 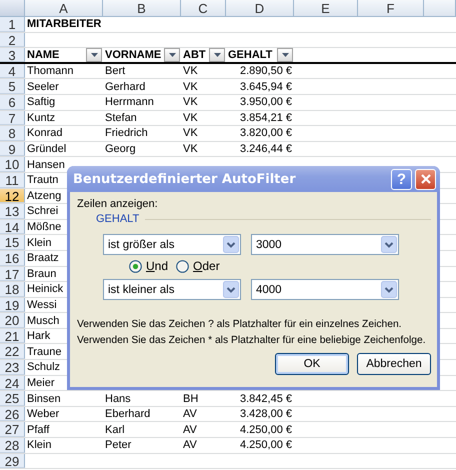 What do you see at coordinates (12, 289) in the screenshot?
I see `row-header: 18` at bounding box center [12, 289].